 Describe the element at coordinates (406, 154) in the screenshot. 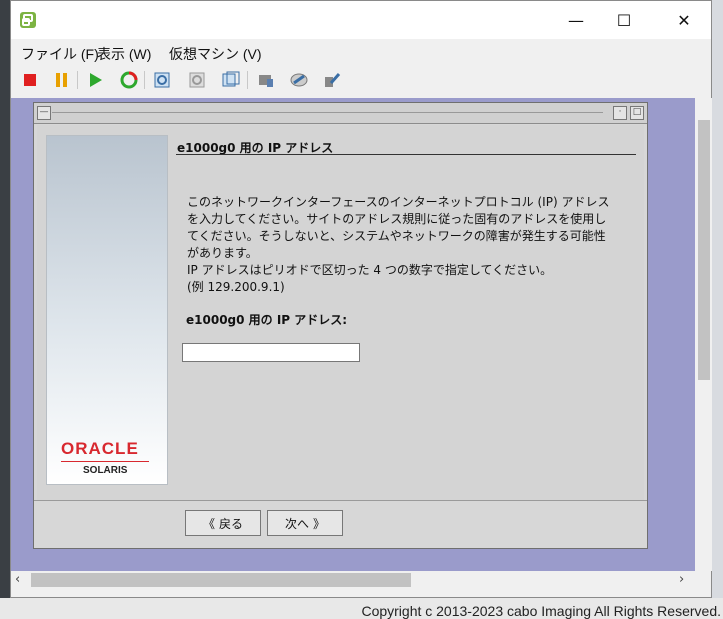

I see `title-underline` at that location.